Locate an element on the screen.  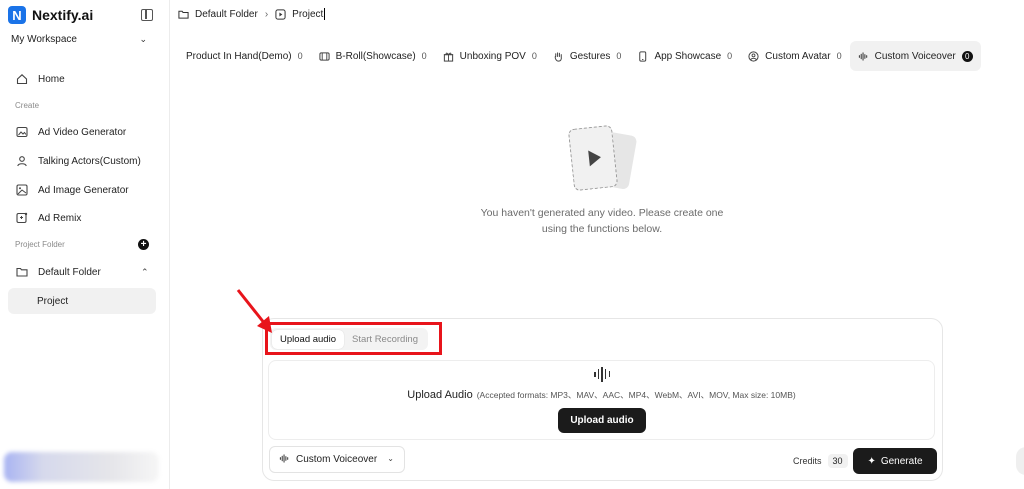
sidebar-item-label: Talking Actors(Custom) is located at coordinates (89, 161).